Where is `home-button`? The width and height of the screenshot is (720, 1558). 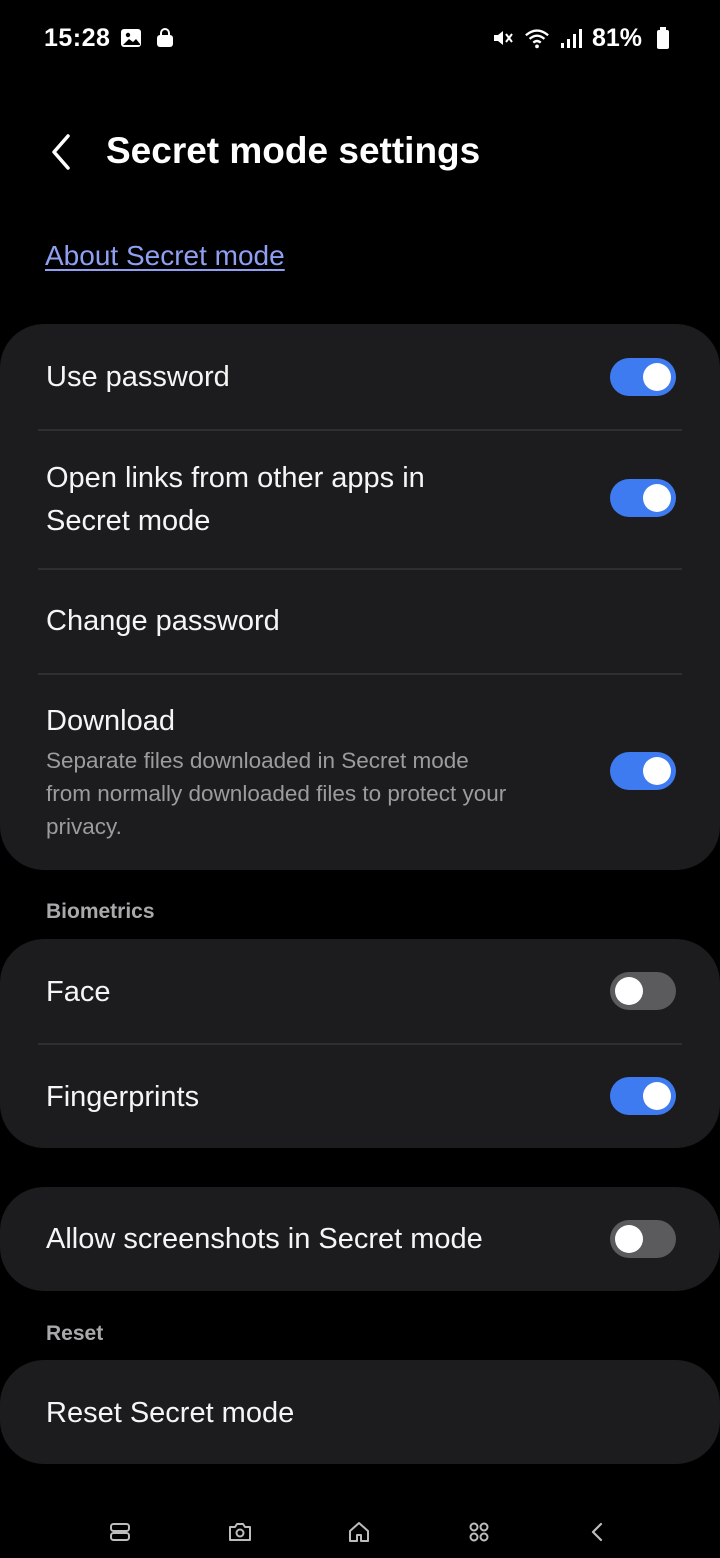
home-button is located at coordinates (359, 1532).